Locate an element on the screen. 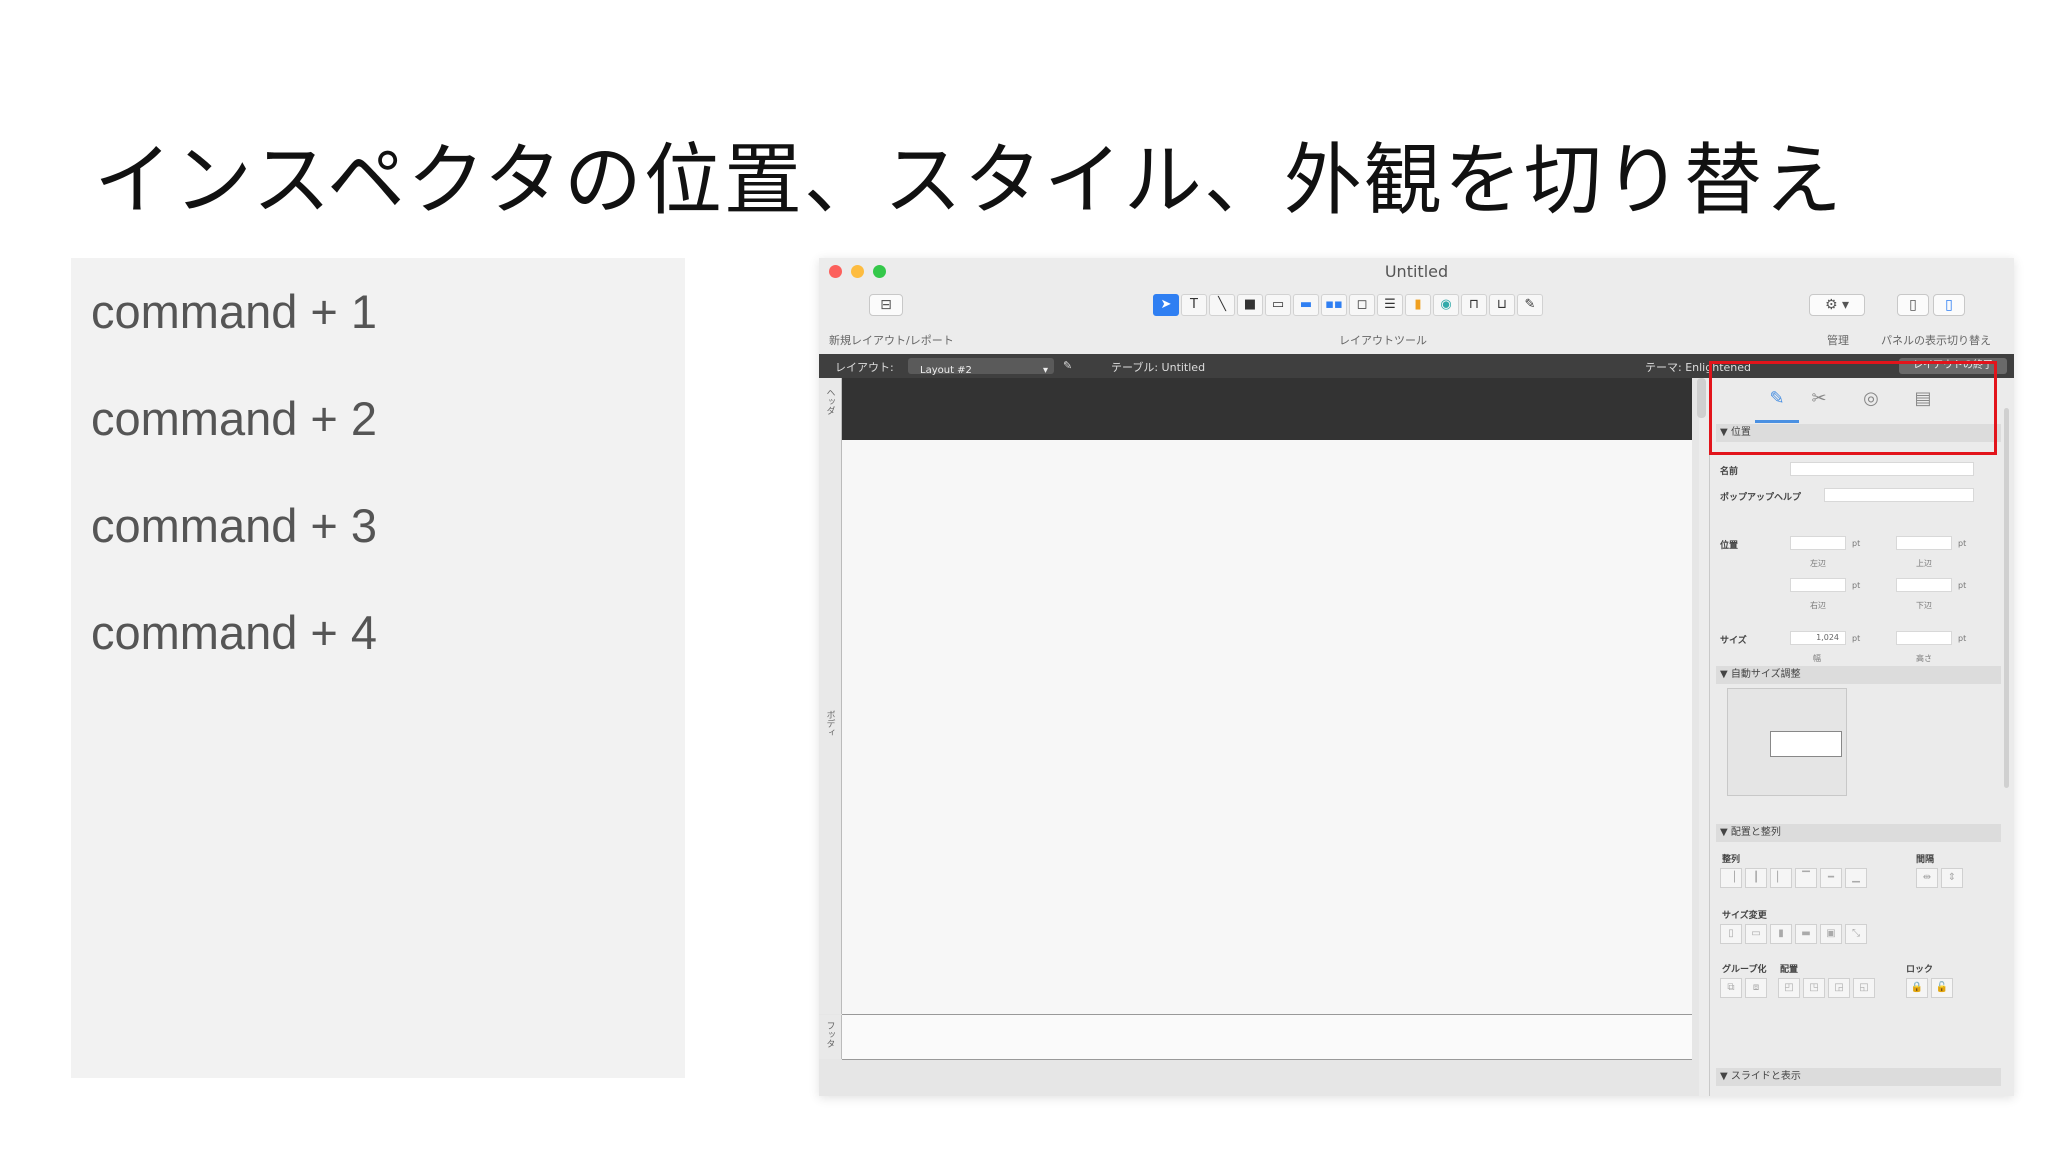 This screenshot has height=1152, width=2048. header-part is located at coordinates (1267, 409).